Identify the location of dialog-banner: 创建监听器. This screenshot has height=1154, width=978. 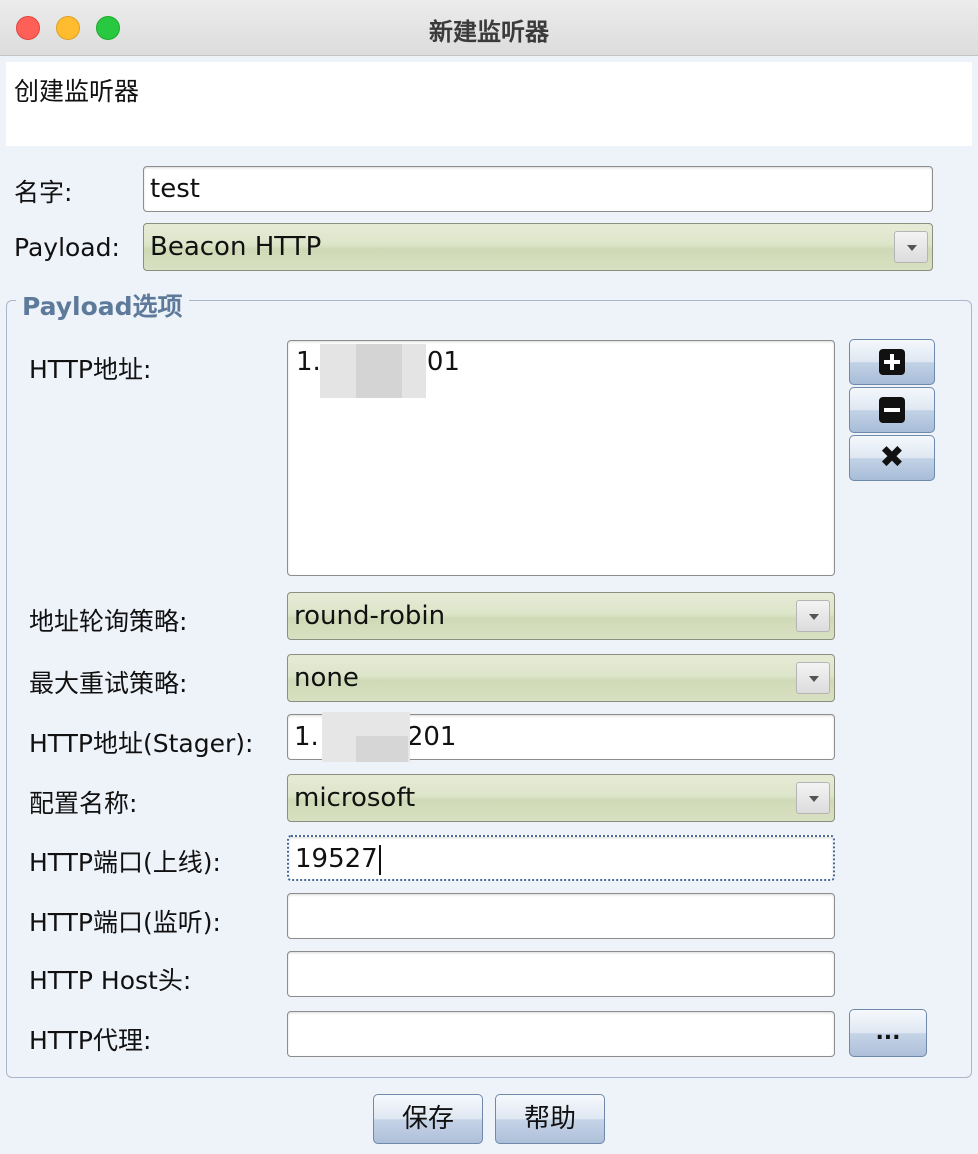
(489, 104).